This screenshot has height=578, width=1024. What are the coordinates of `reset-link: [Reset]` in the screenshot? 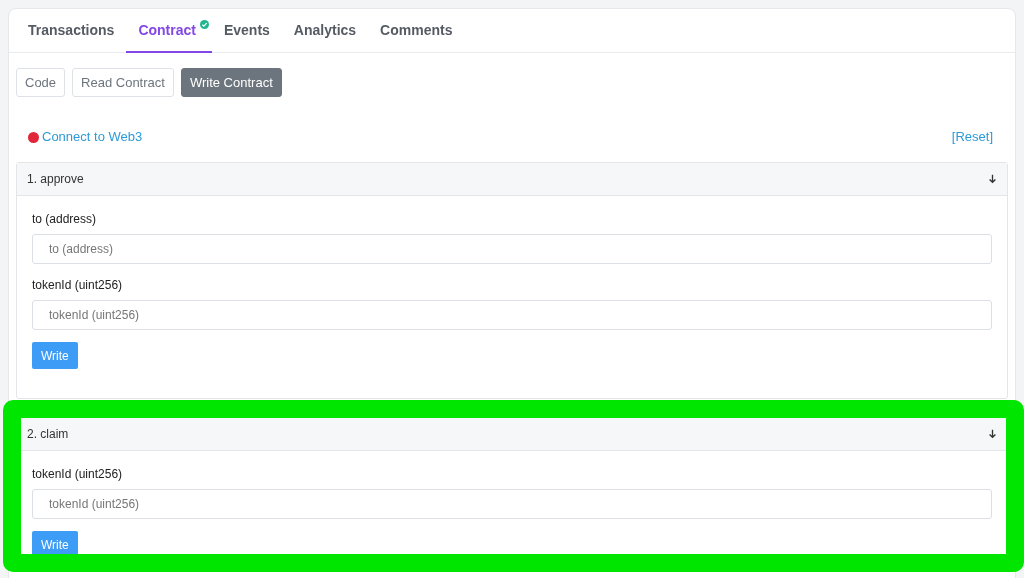 It's located at (972, 137).